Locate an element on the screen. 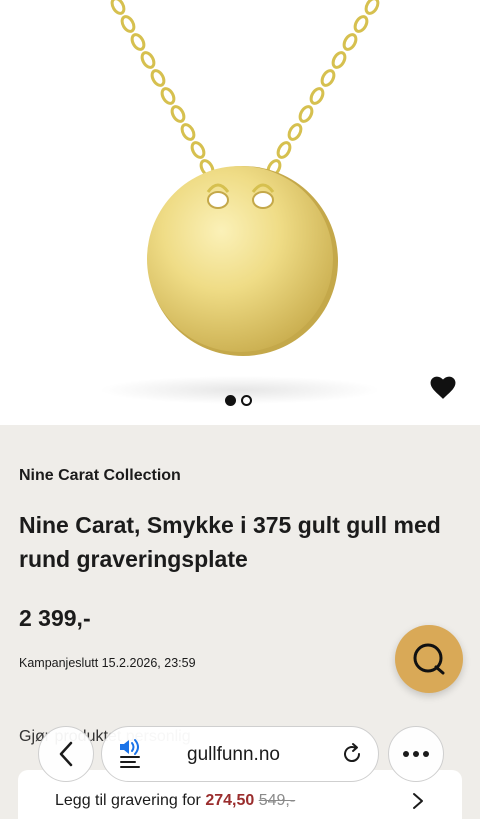 This screenshot has height=819, width=480. url-text: gullfunn.no is located at coordinates (233, 755).